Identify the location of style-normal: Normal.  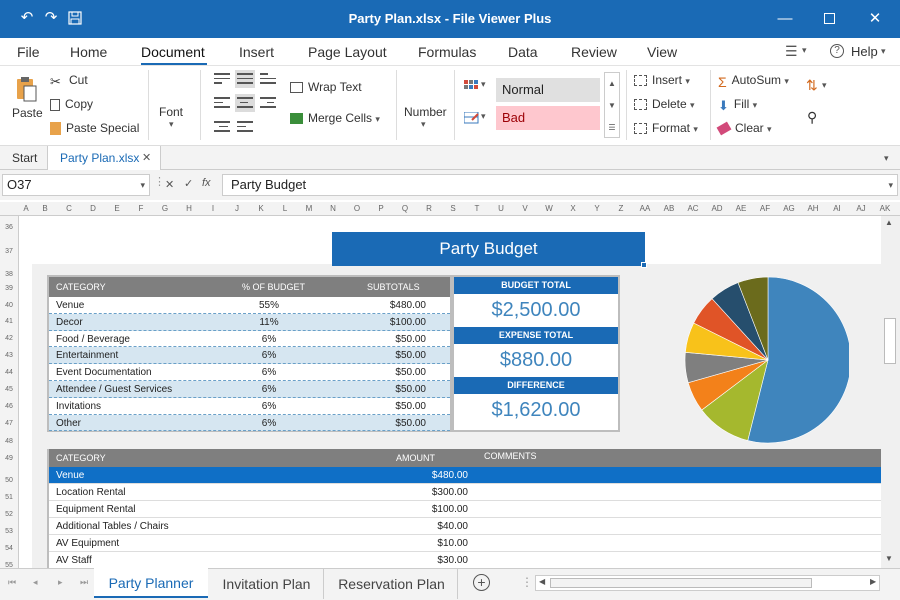
(548, 90).